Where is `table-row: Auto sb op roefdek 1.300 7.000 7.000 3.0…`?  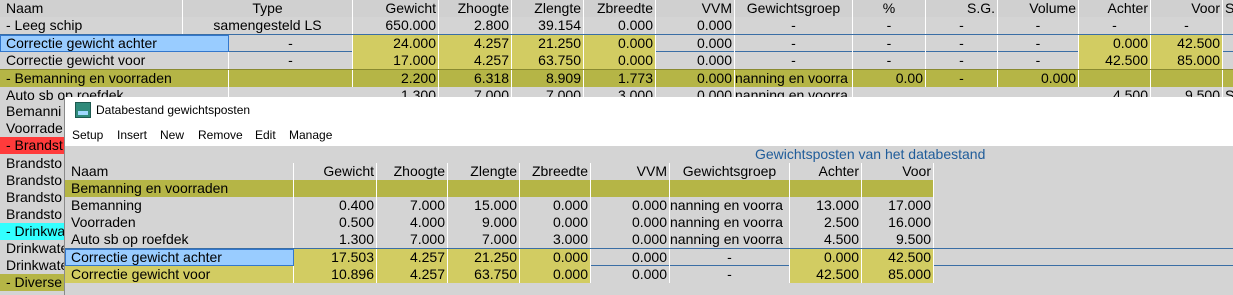 table-row: Auto sb op roefdek 1.300 7.000 7.000 3.0… is located at coordinates (649, 239).